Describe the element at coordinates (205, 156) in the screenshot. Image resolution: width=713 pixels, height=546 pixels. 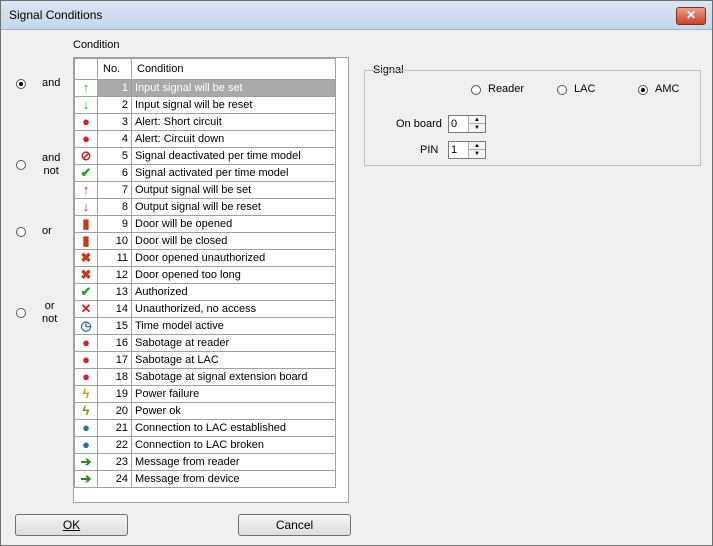
I see `table-row: ⊘ 5 Signal deactivated per time model` at that location.